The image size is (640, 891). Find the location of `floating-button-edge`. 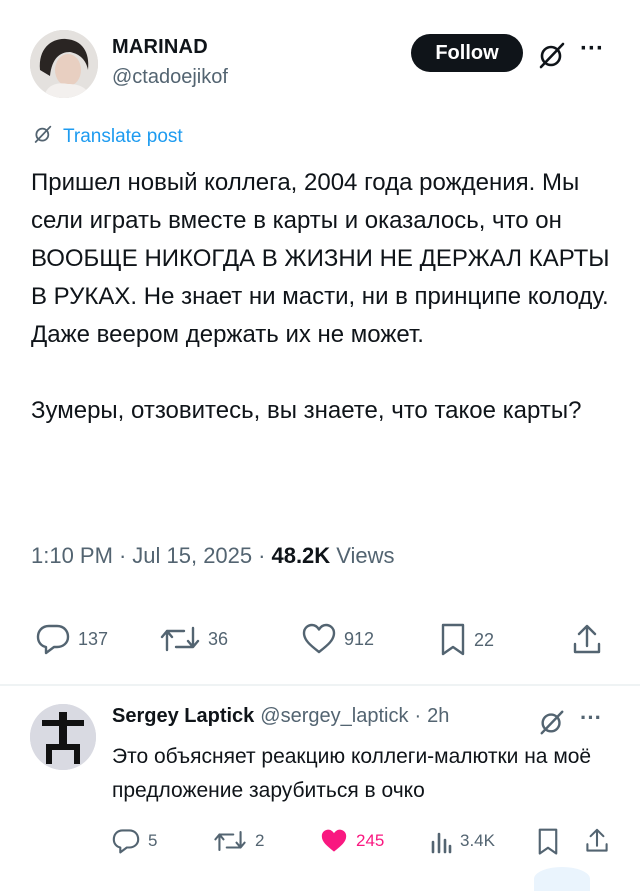

floating-button-edge is located at coordinates (562, 879).